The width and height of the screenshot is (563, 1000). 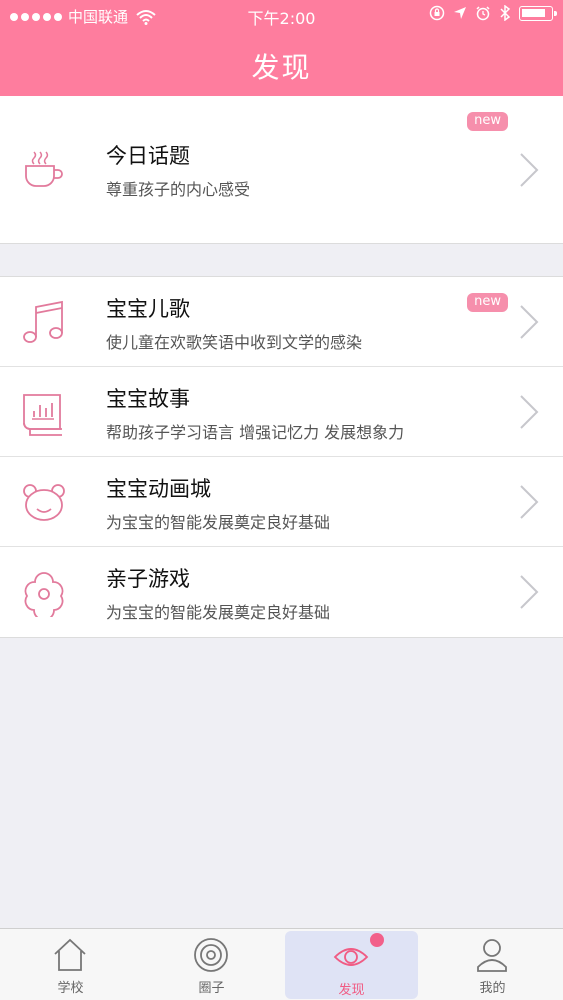 I want to click on list-item-parent-child-games: 亲子游戏 为宝宝的智能发展奠定良好基础, so click(x=281, y=592).